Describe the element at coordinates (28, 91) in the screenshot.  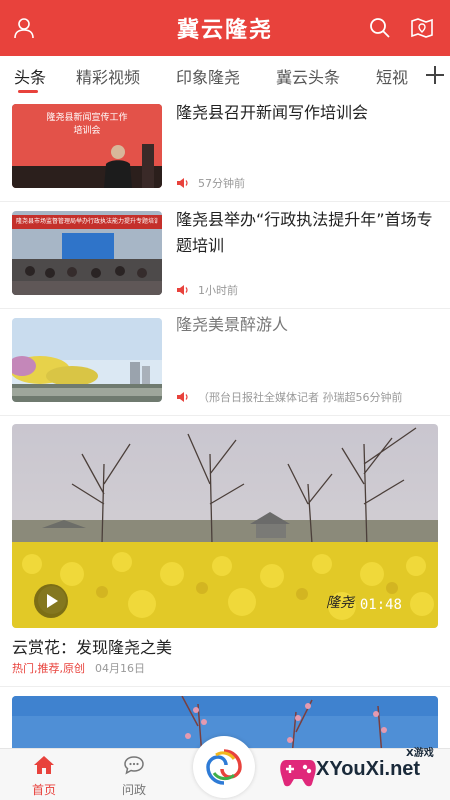
I see `active-tab-indicator` at that location.